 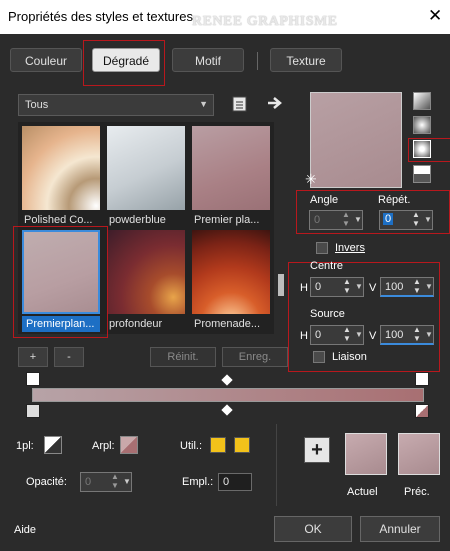 I want to click on center-v-value: 100, so click(x=394, y=287).